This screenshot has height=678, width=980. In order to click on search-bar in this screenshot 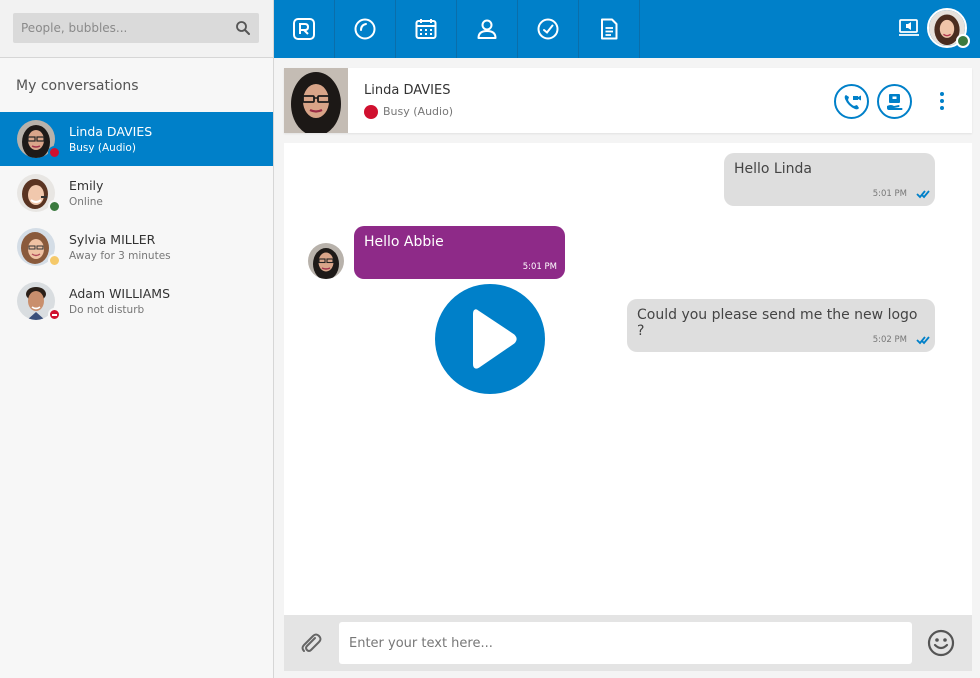, I will do `click(136, 29)`.